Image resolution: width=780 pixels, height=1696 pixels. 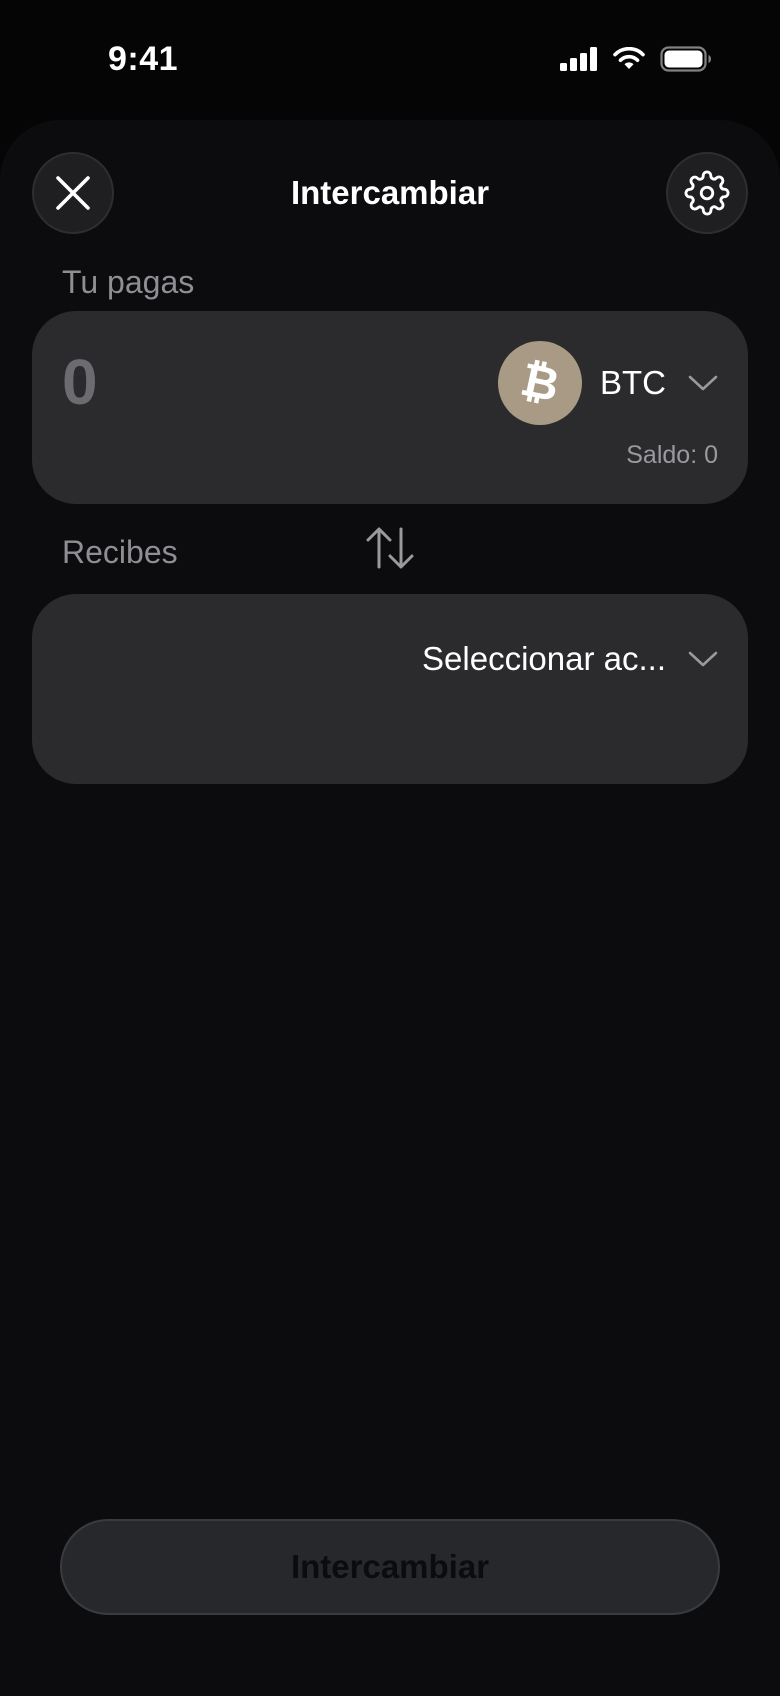 I want to click on gear-icon, so click(x=707, y=193).